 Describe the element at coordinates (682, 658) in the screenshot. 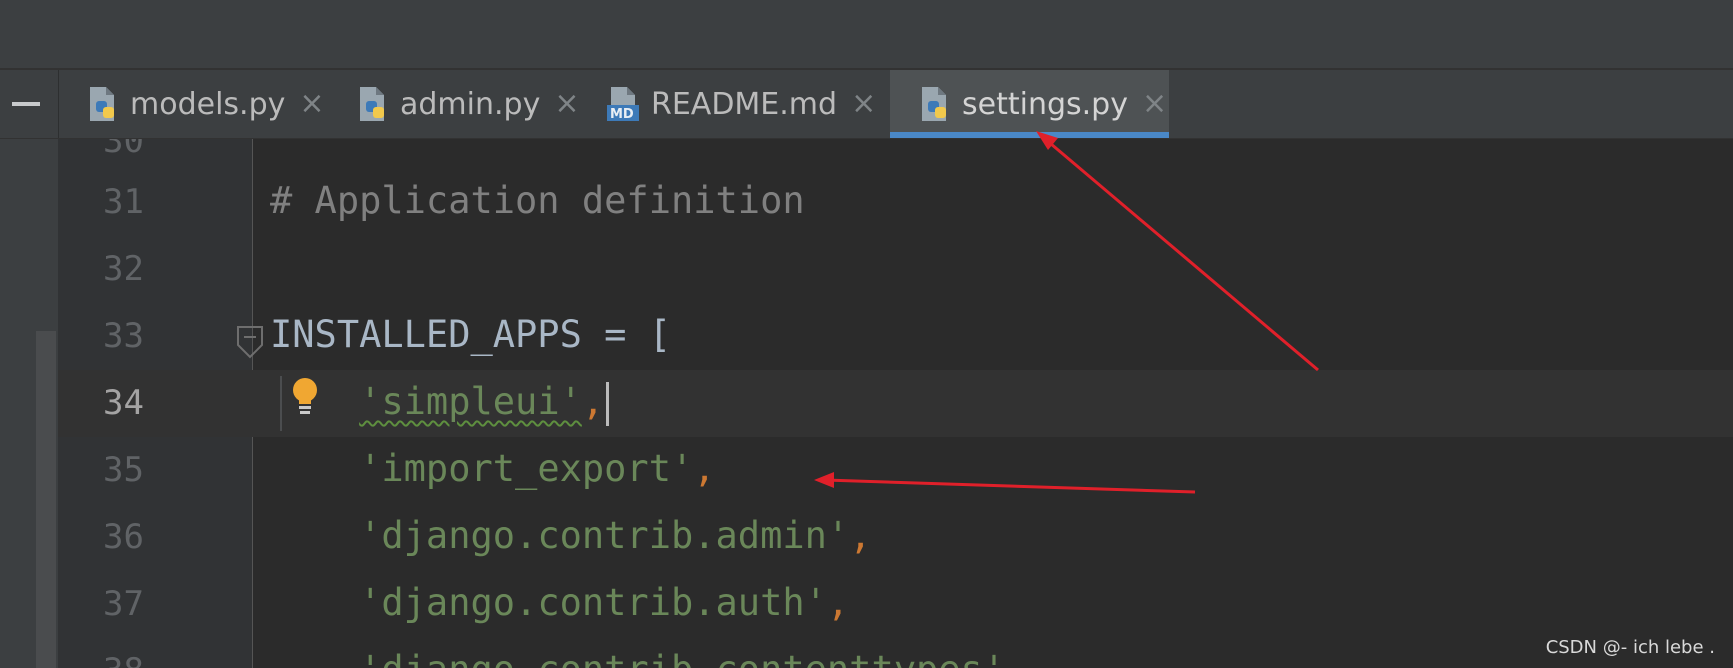

I see `string-literal: 'django.contrib.contenttypes'` at that location.